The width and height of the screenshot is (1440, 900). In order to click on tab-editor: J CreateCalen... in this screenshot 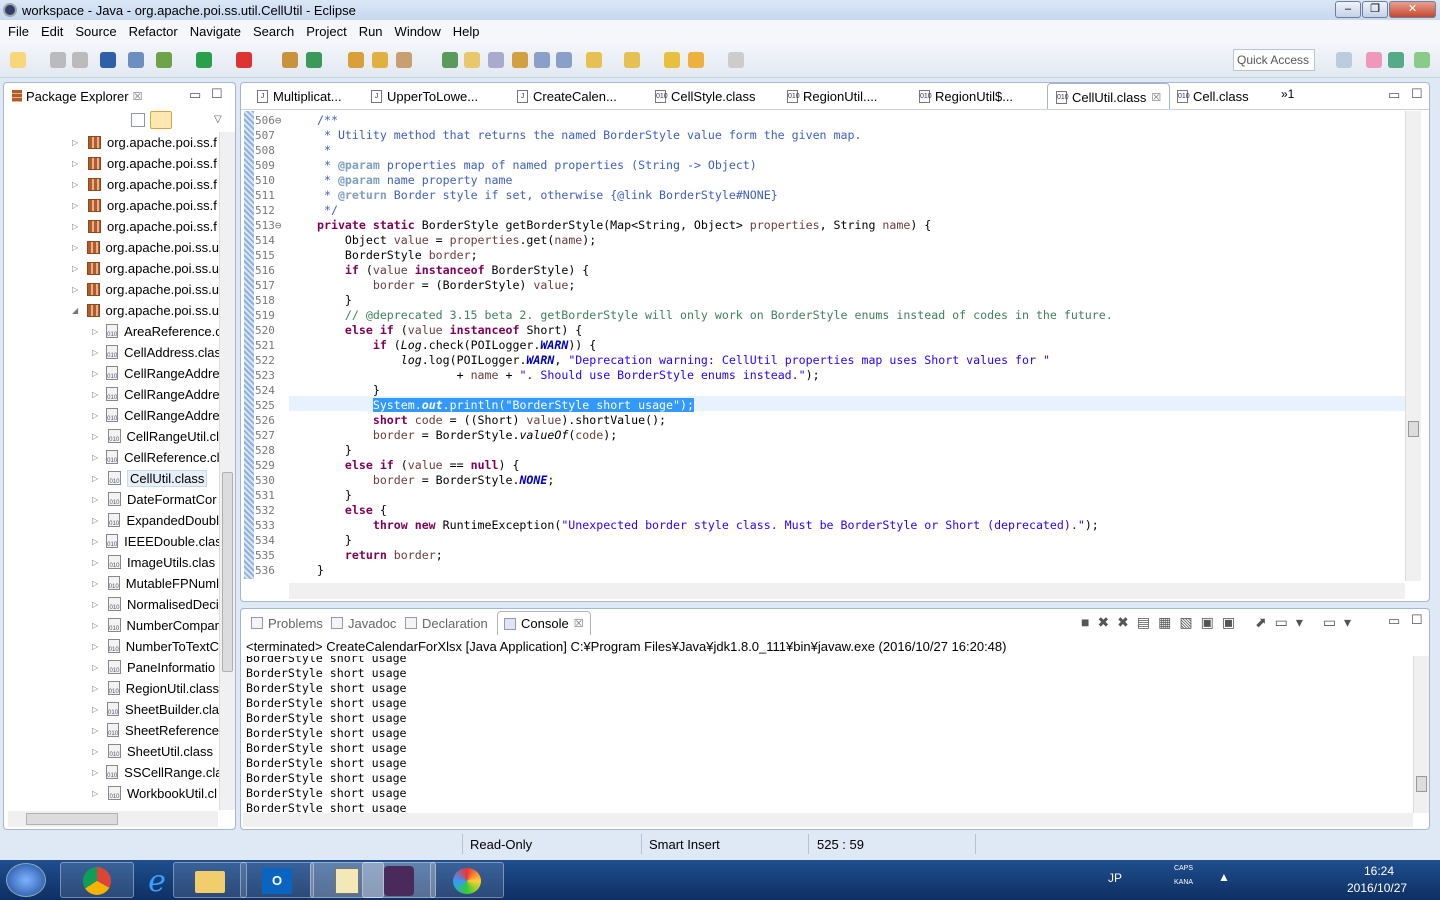, I will do `click(567, 96)`.